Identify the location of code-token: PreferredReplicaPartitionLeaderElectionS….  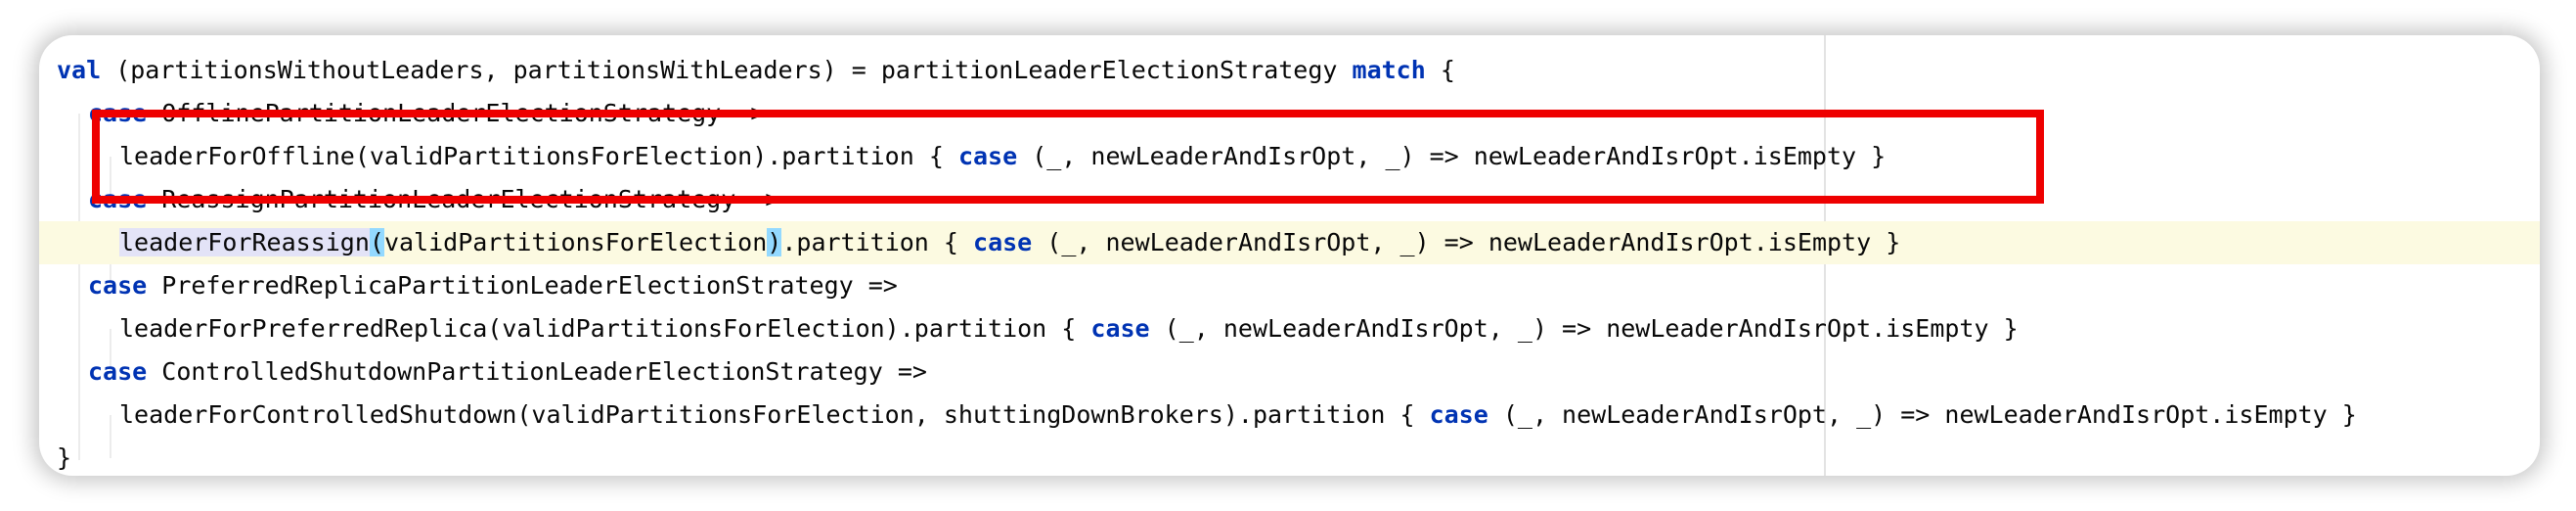
(522, 286).